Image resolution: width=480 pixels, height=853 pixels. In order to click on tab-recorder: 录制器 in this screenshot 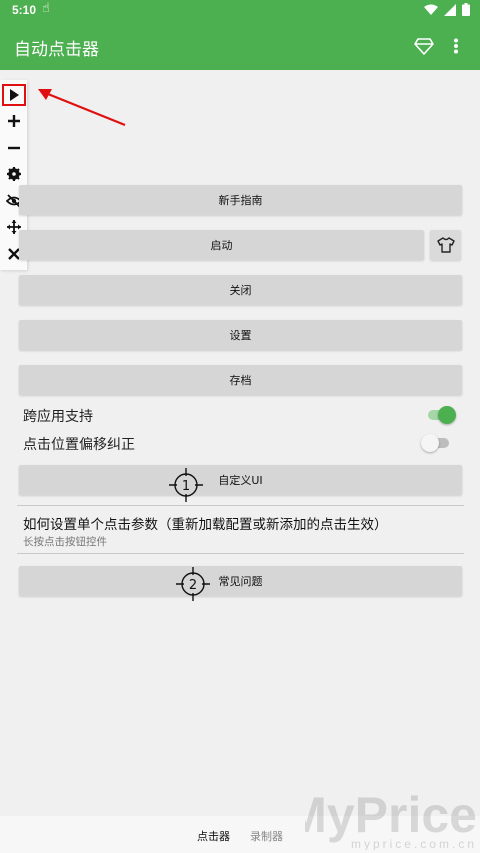, I will do `click(266, 836)`.